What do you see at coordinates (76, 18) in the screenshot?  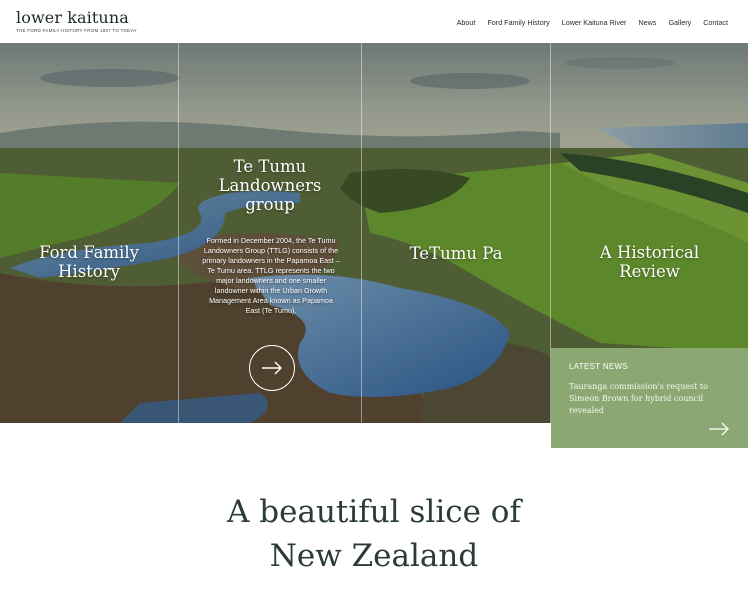 I see `logo-title: lower kaituna` at bounding box center [76, 18].